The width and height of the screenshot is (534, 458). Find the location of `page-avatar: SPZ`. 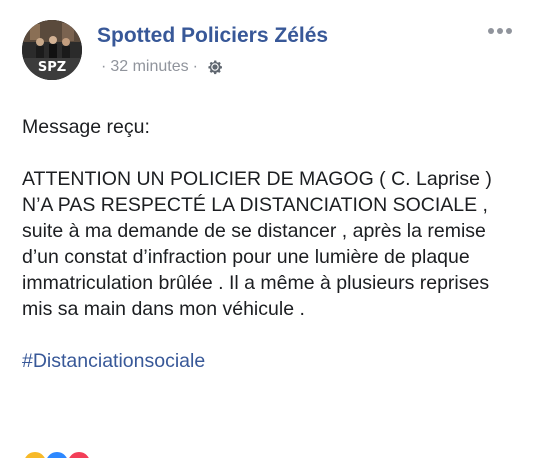

page-avatar: SPZ is located at coordinates (52, 50).